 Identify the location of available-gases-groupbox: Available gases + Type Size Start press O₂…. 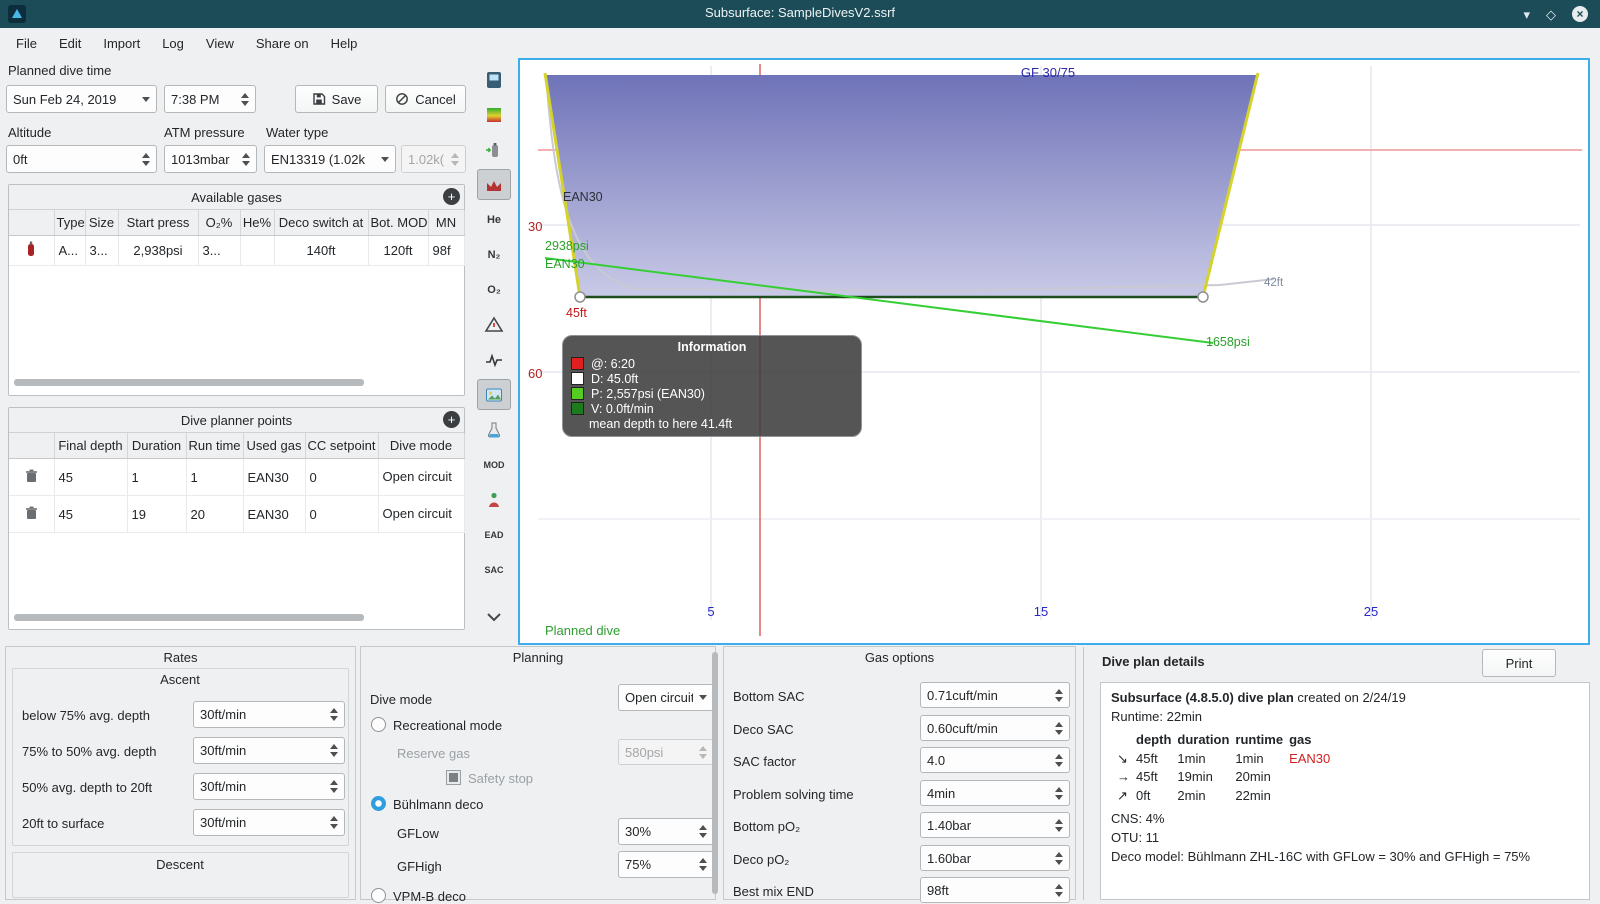
(236, 290).